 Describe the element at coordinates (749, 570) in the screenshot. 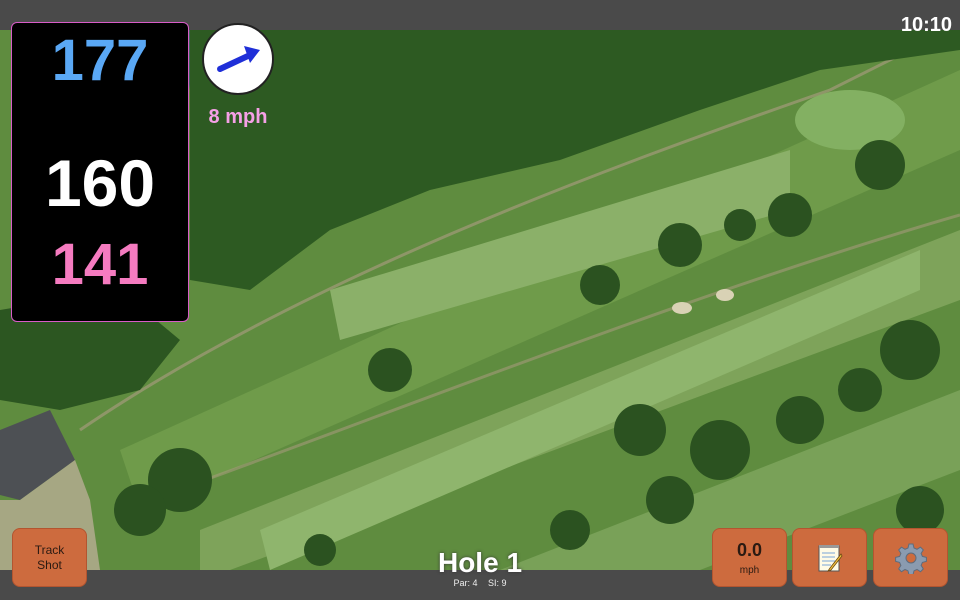

I see `wind-speed-unit: mph` at that location.